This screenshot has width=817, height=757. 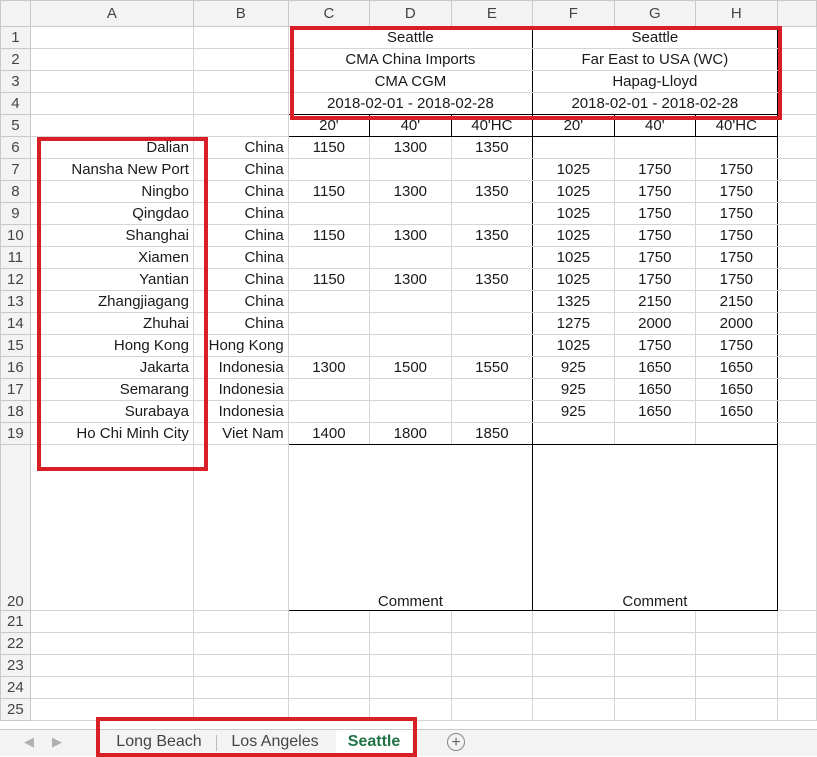 I want to click on container-size-cell: 40', so click(x=655, y=125).